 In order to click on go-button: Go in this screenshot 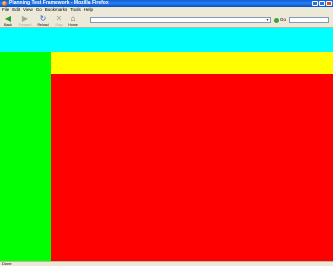, I will do `click(280, 20)`.